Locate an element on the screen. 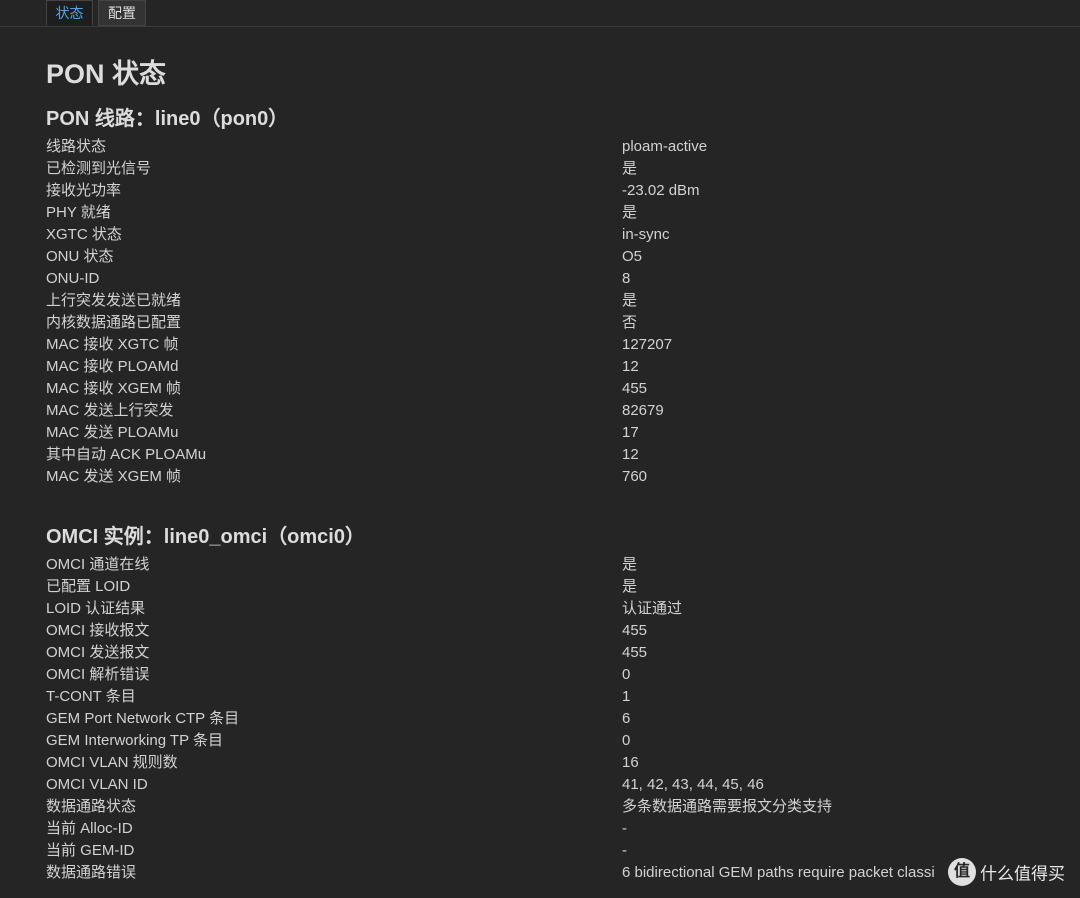 The width and height of the screenshot is (1080, 898). status-key: OMCI 解析错误 is located at coordinates (98, 674).